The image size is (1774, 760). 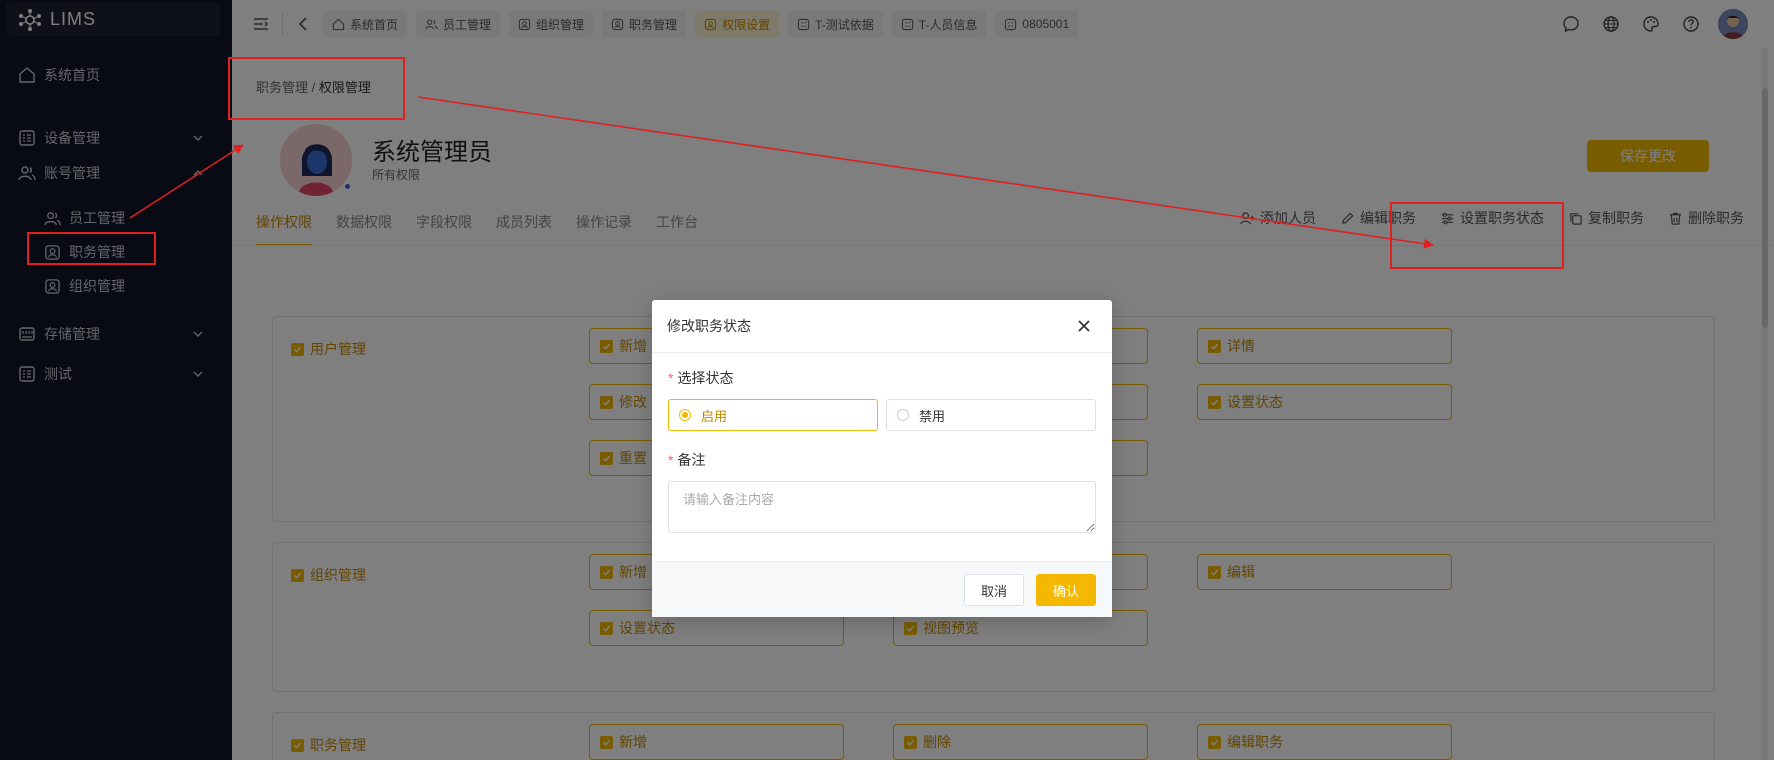 I want to click on status-option-disable: 禁用, so click(x=991, y=415).